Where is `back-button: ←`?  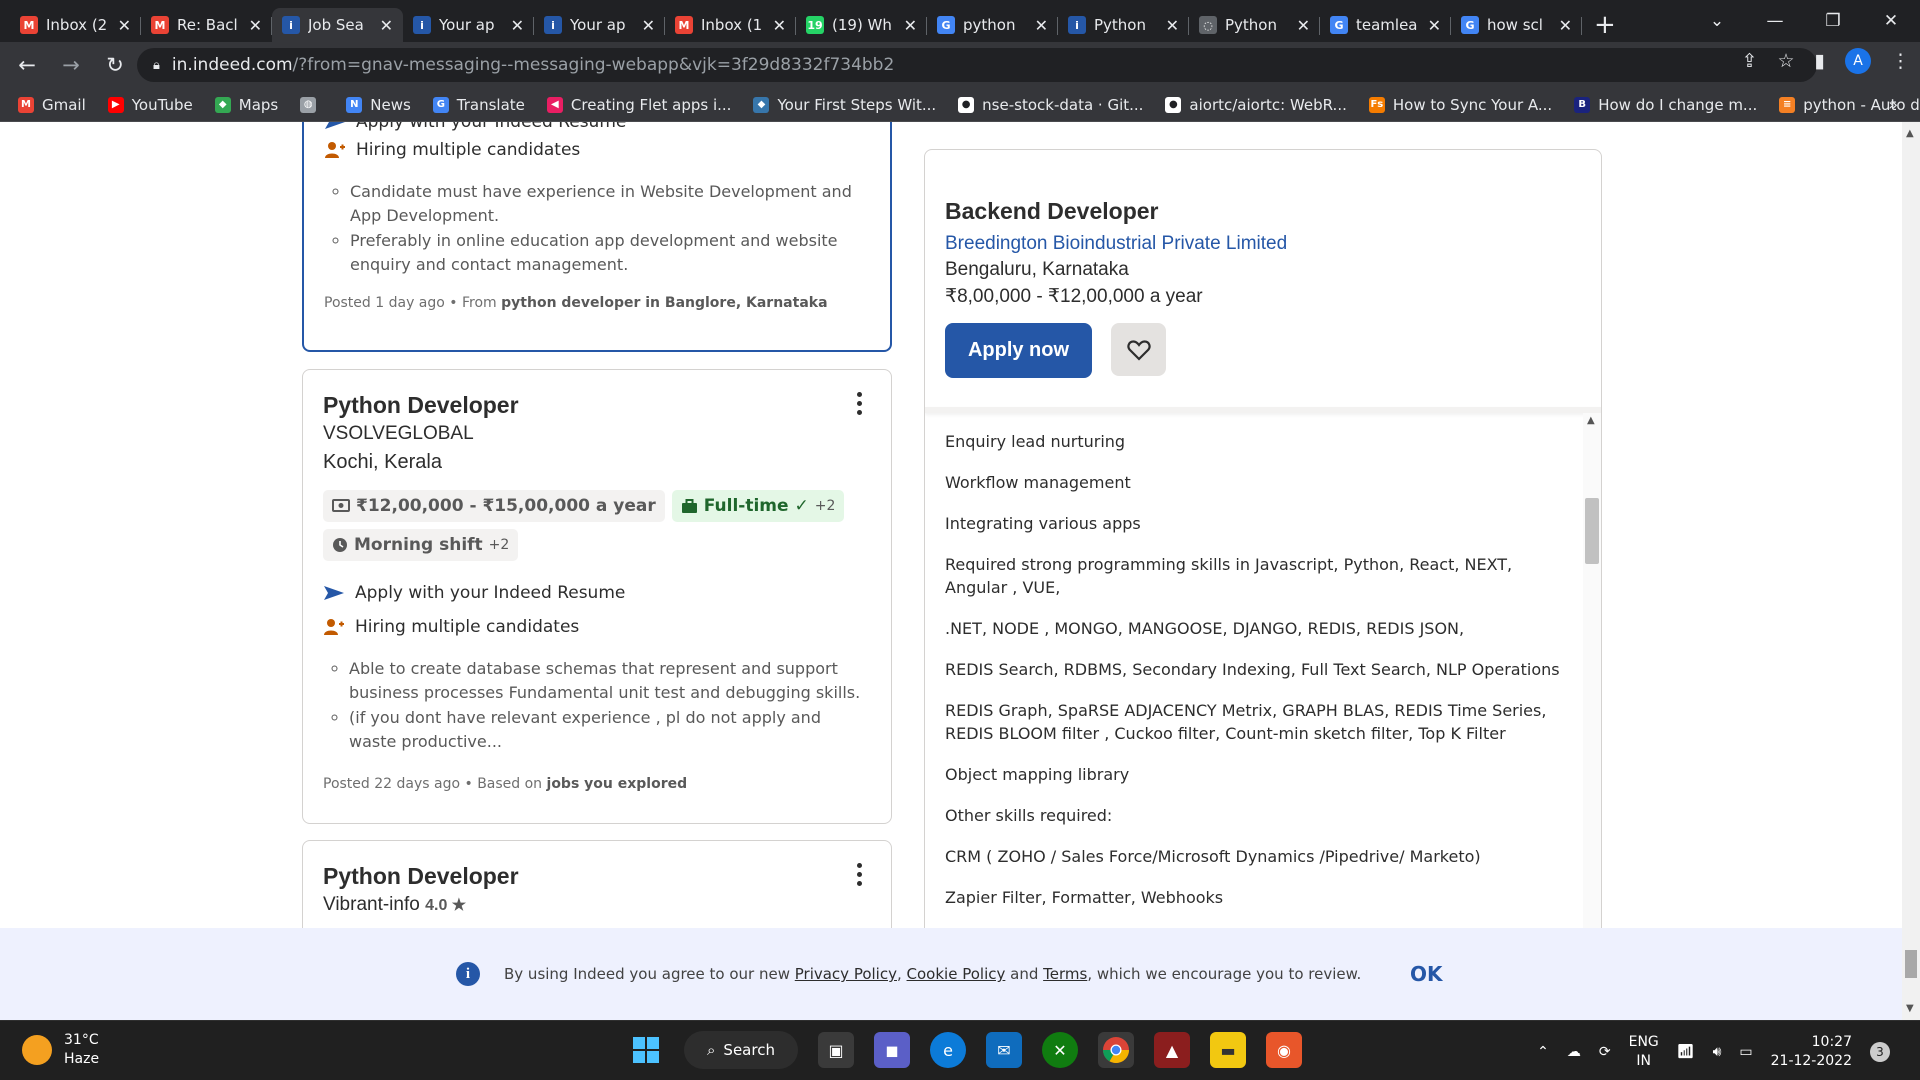 back-button: ← is located at coordinates (27, 65).